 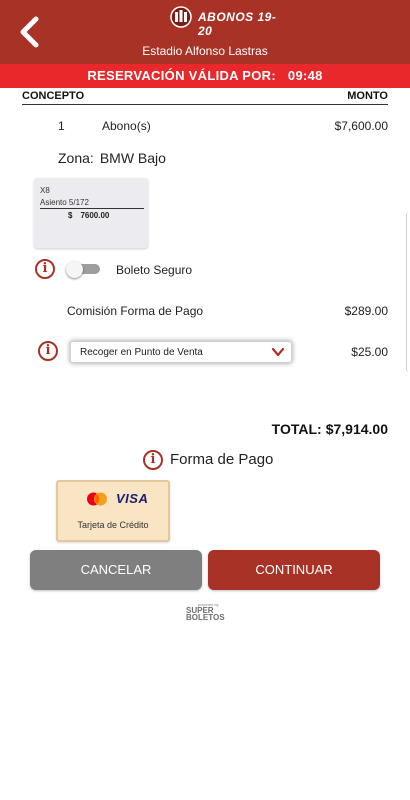 What do you see at coordinates (222, 459) in the screenshot?
I see `payment-method-title: Forma de Pago` at bounding box center [222, 459].